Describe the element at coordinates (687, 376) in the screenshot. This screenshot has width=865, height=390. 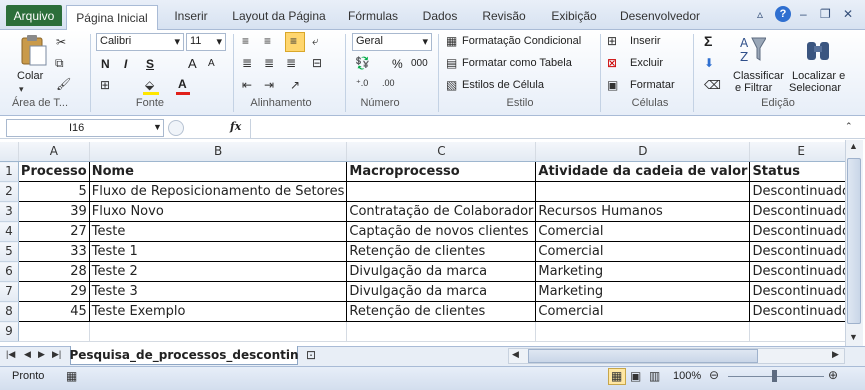
I see `zoom-level: 100%` at that location.